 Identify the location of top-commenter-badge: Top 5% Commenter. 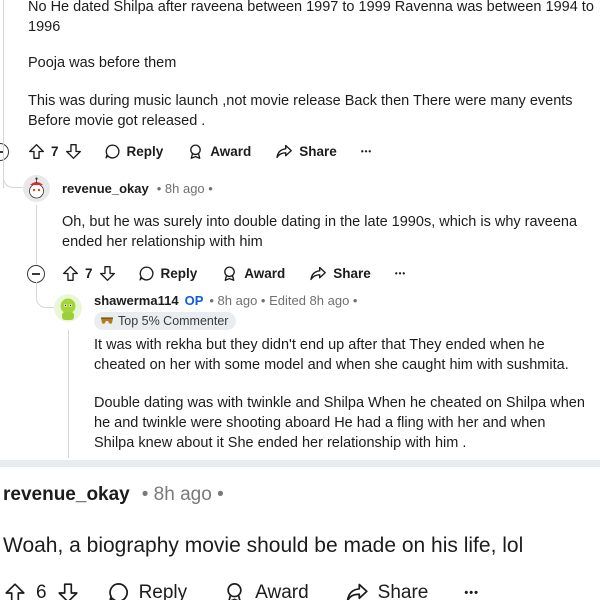
(165, 321).